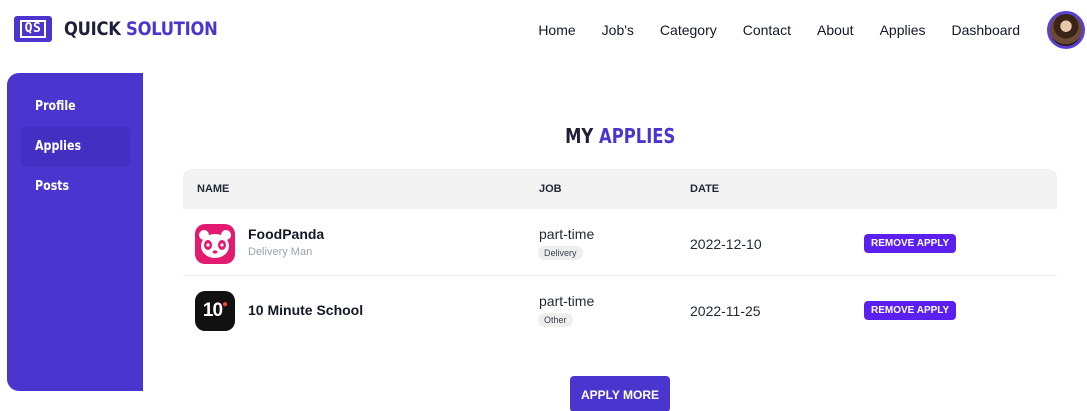  What do you see at coordinates (75, 232) in the screenshot?
I see `dashboard-sidebar: Profile Applies Posts` at bounding box center [75, 232].